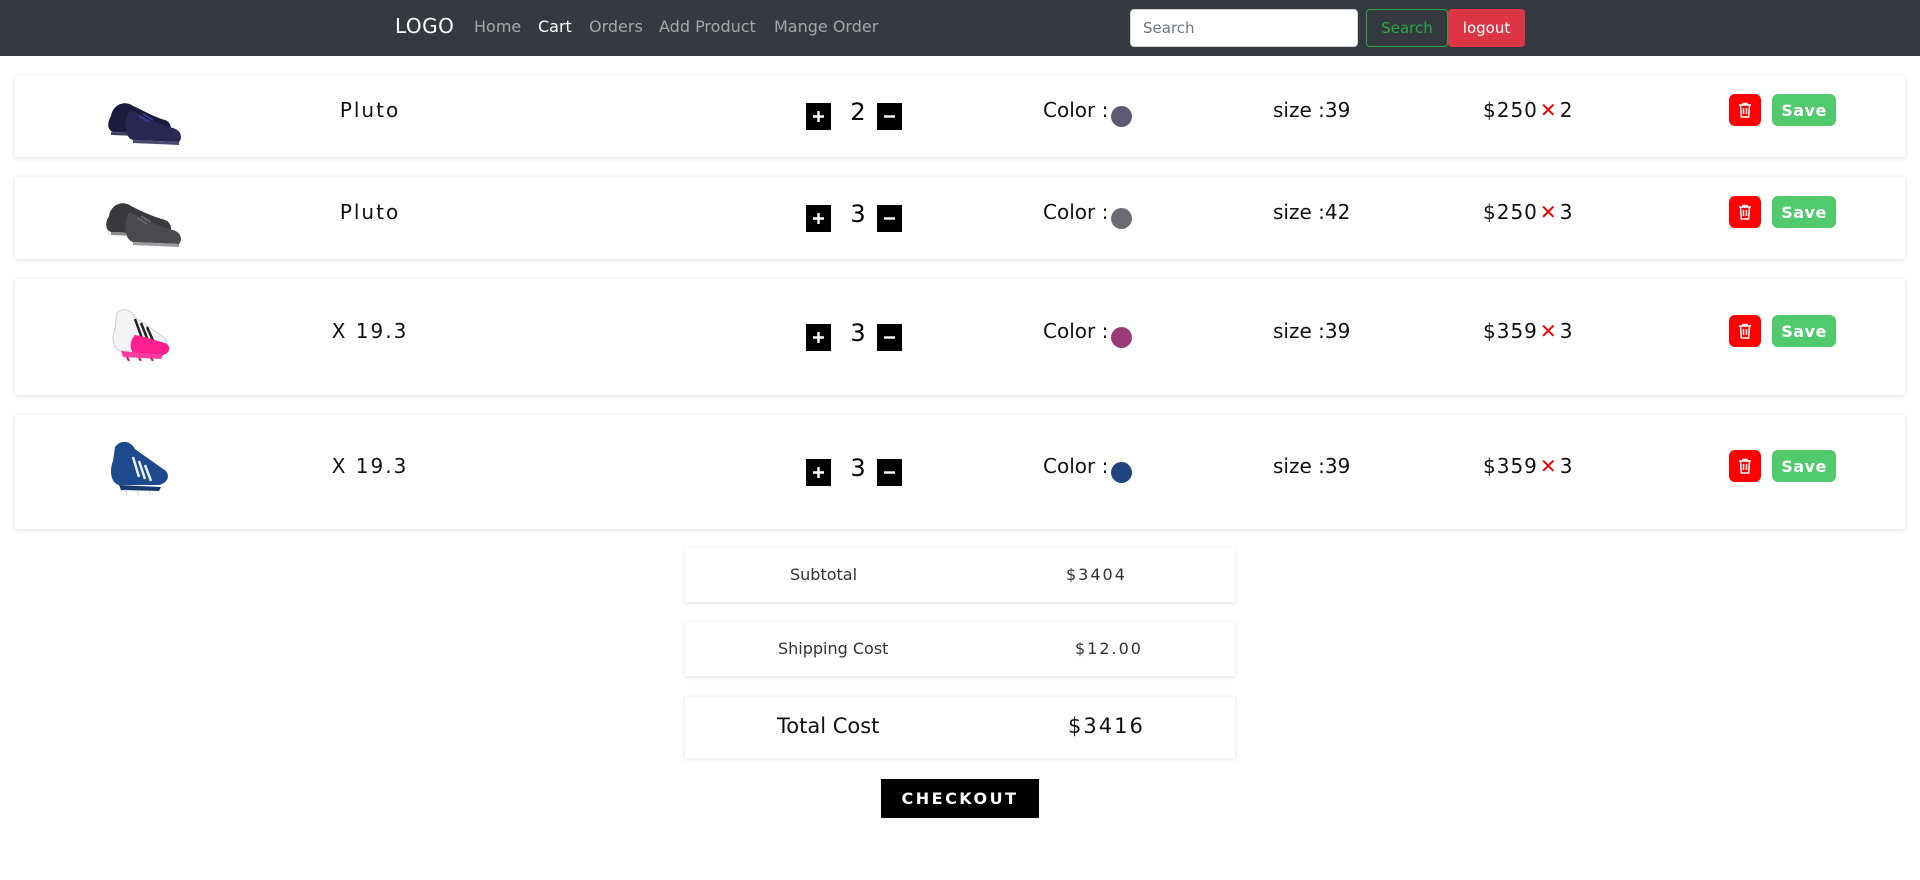  Describe the element at coordinates (1407, 28) in the screenshot. I see `search-button: Search` at that location.